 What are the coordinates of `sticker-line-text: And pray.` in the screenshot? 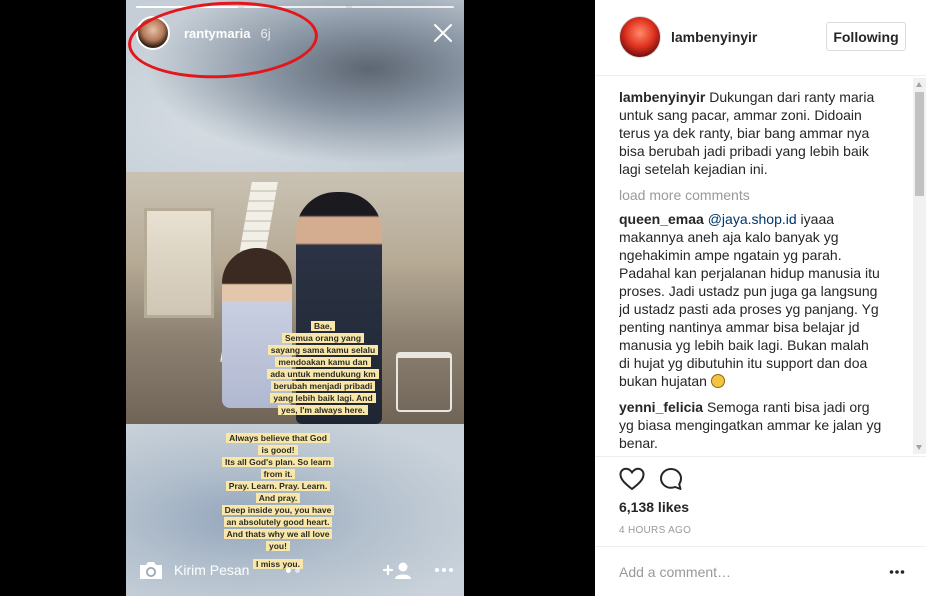 It's located at (278, 498).